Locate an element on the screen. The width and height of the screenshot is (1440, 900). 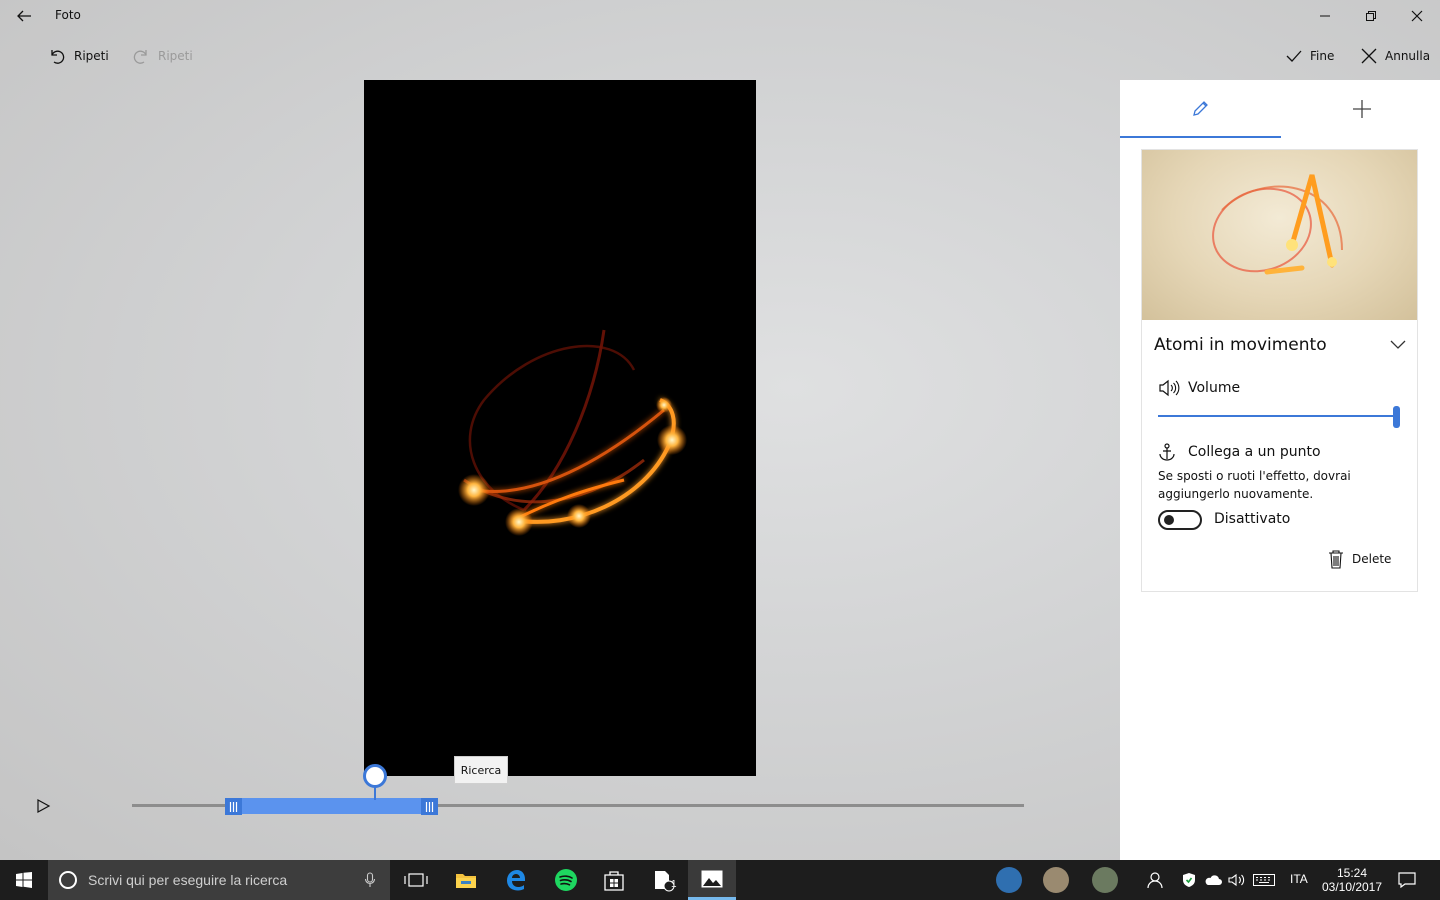
cloud-icon is located at coordinates (1213, 880).